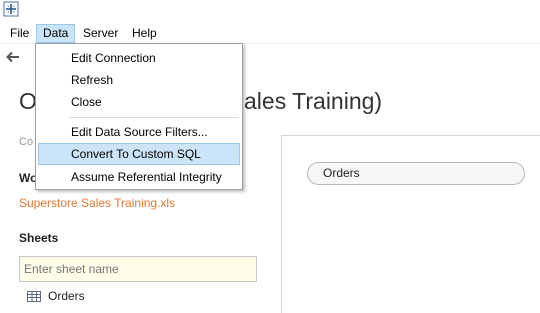  What do you see at coordinates (100, 33) in the screenshot?
I see `menu-server: Server` at bounding box center [100, 33].